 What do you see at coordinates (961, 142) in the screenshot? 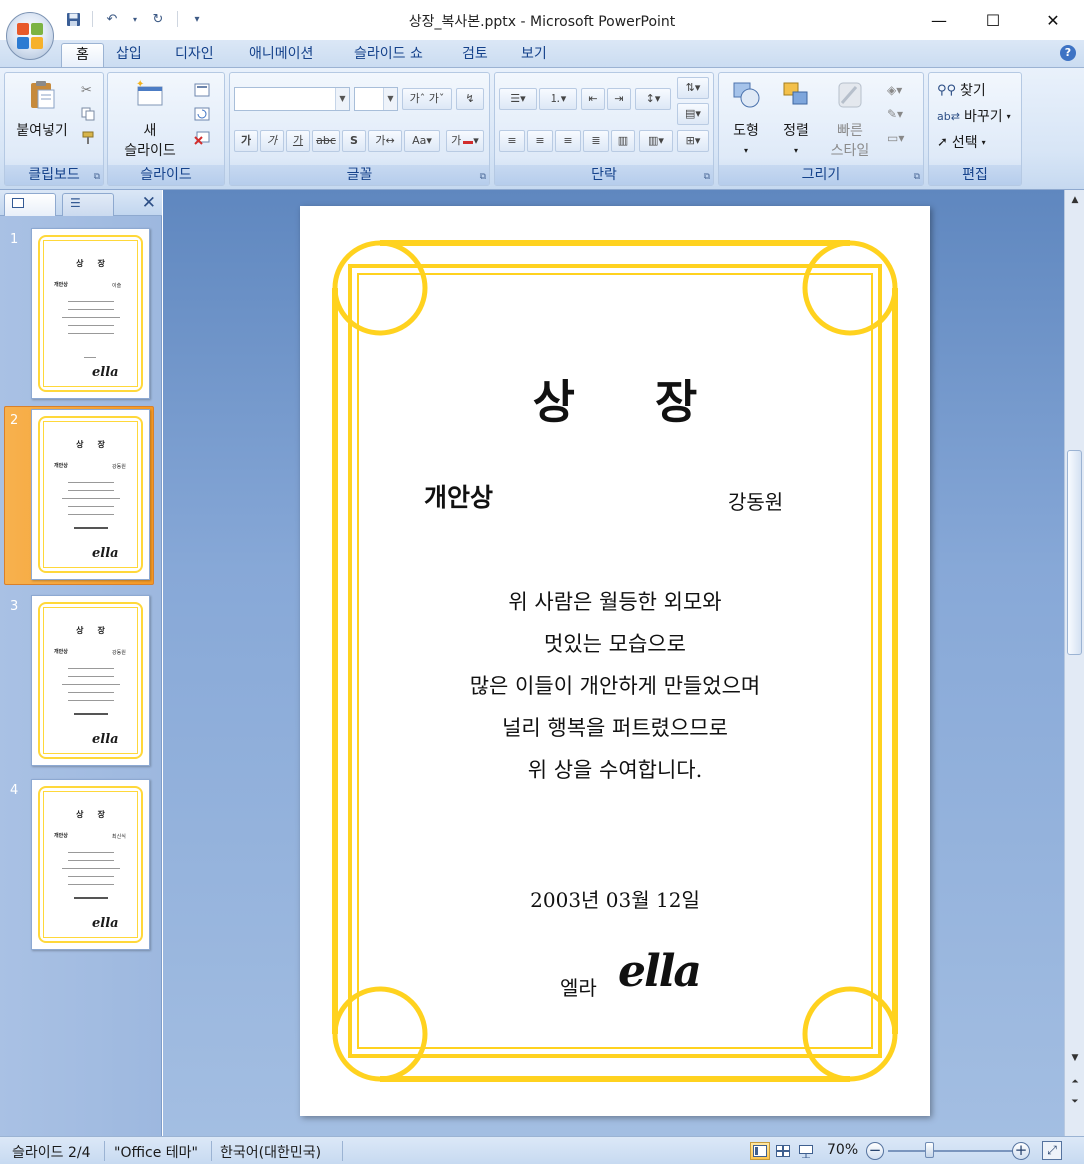
I see `select-button: ➚ 선택 ▾` at bounding box center [961, 142].